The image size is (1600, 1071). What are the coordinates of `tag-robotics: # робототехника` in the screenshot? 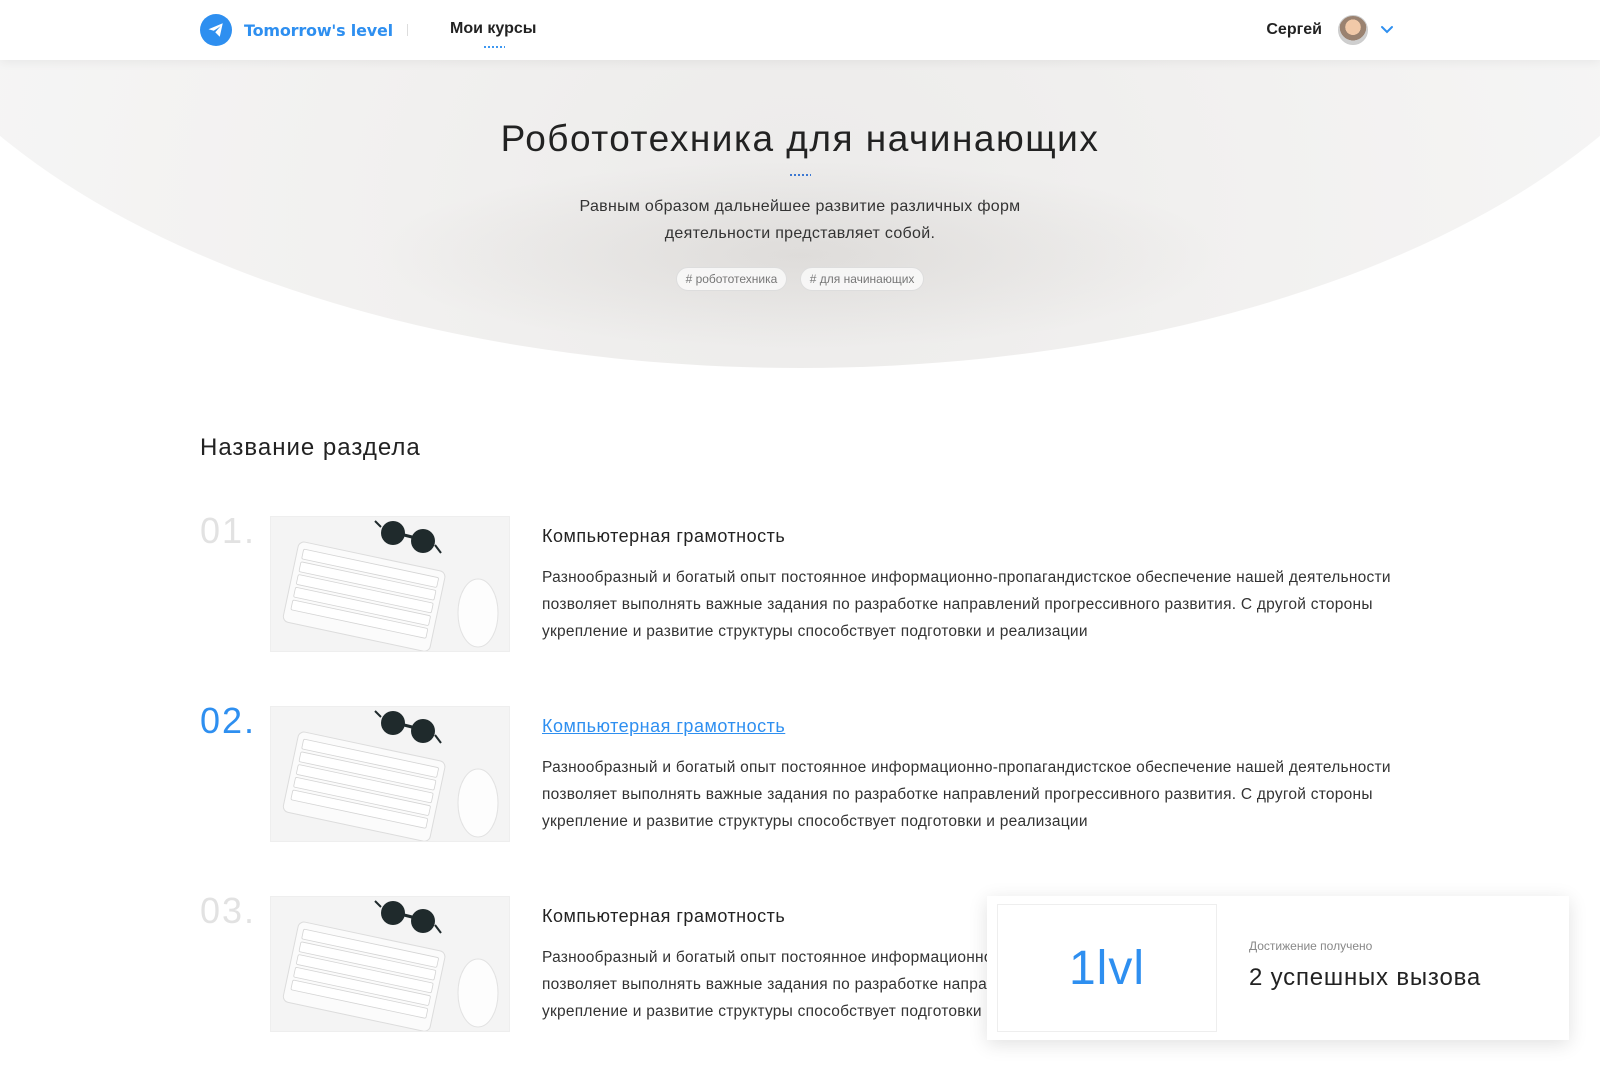 It's located at (731, 279).